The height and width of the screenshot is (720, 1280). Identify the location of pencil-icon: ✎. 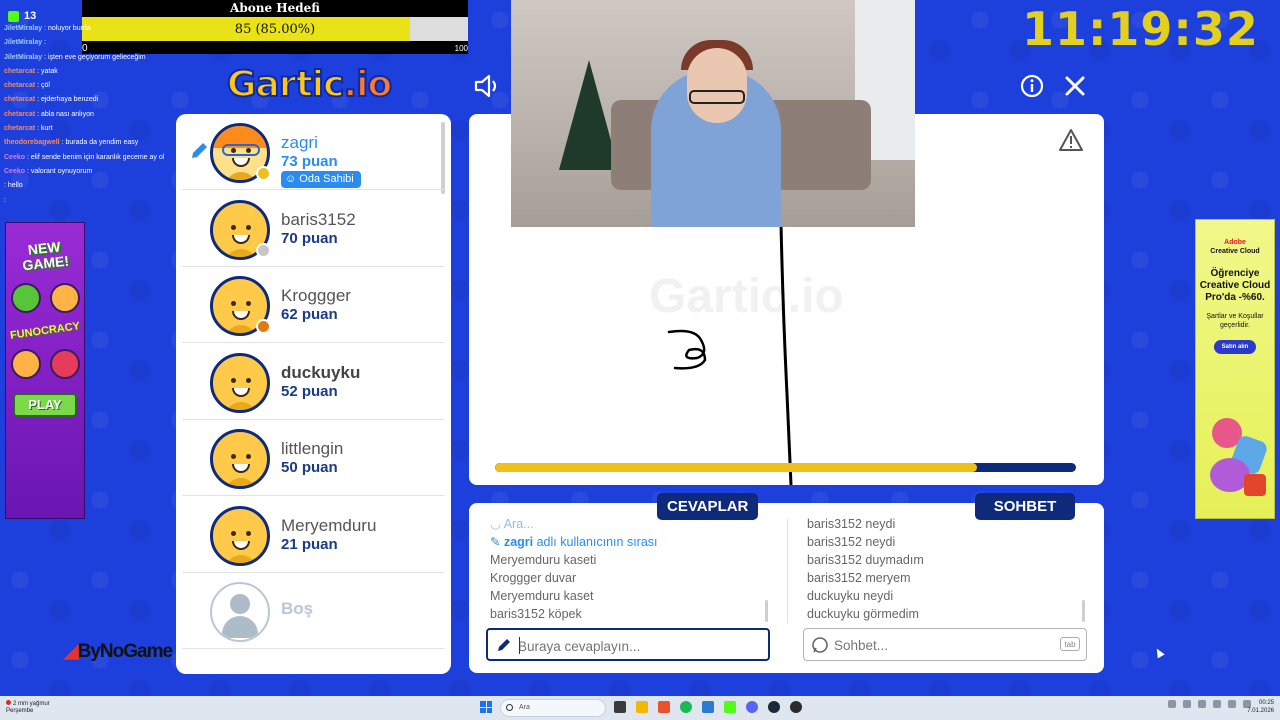
(497, 542).